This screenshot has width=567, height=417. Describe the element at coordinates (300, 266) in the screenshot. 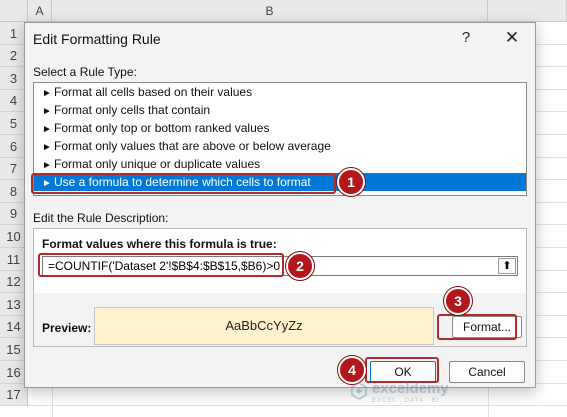

I see `step-badge-2: 2` at that location.